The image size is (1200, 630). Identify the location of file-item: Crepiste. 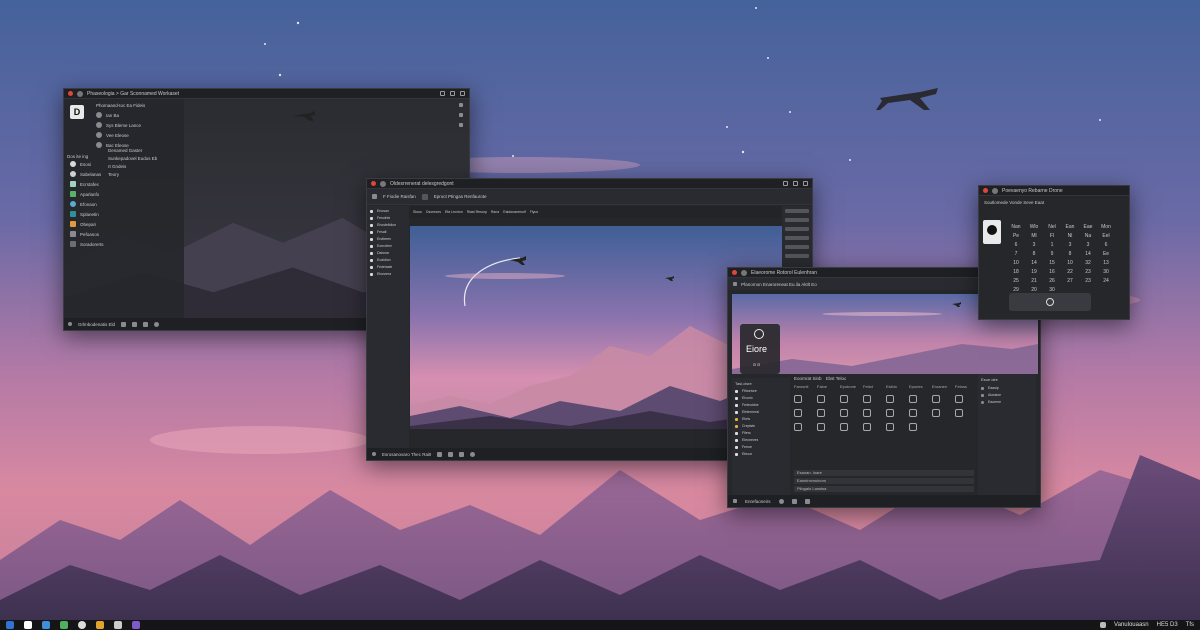
(761, 426).